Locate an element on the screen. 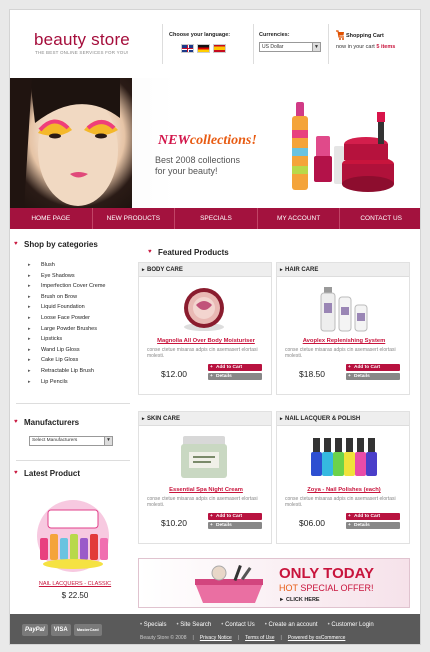 This screenshot has width=430, height=652. cart-label: Shopping Cart is located at coordinates (365, 36).